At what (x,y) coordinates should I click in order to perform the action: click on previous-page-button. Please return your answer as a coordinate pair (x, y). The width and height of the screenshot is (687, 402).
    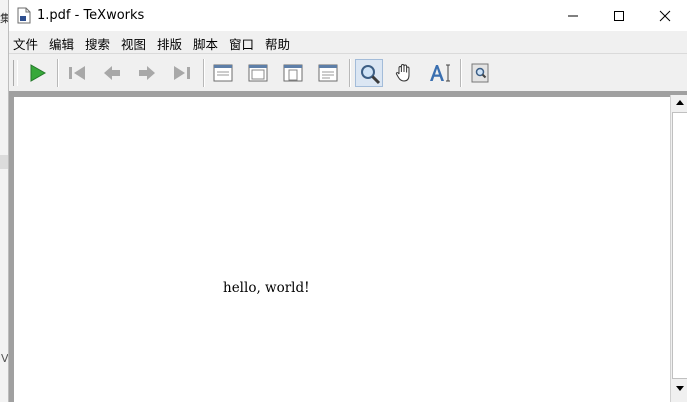
    Looking at the image, I should click on (112, 73).